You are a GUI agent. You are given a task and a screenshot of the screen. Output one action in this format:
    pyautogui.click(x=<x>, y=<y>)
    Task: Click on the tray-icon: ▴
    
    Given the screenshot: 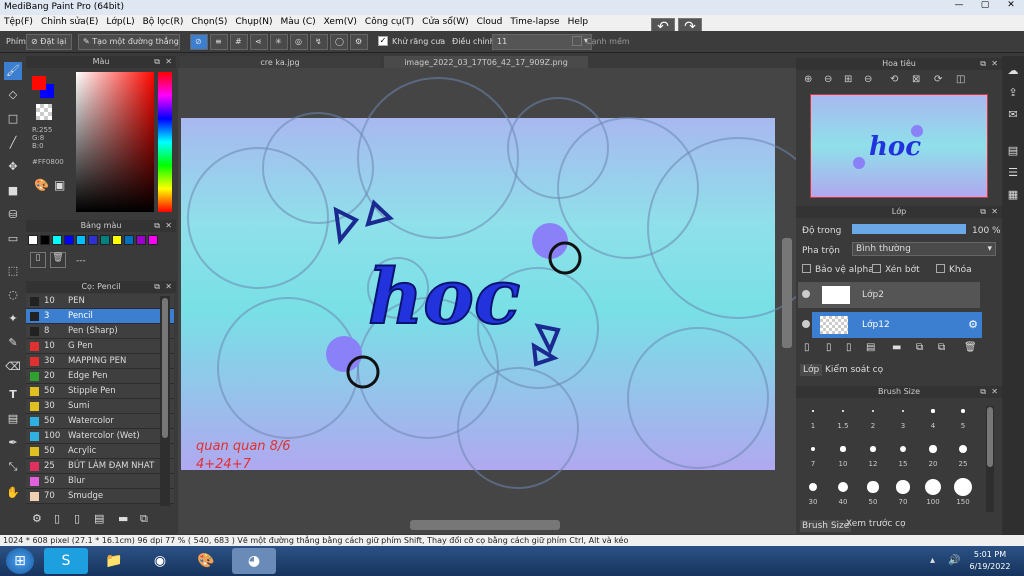 What is the action you would take?
    pyautogui.click(x=932, y=560)
    